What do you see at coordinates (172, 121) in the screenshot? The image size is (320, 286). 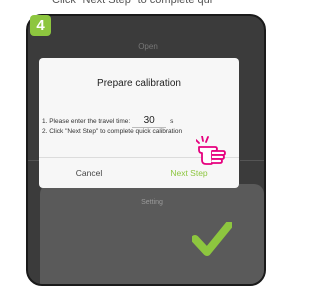 I see `travel-time-unit: s` at bounding box center [172, 121].